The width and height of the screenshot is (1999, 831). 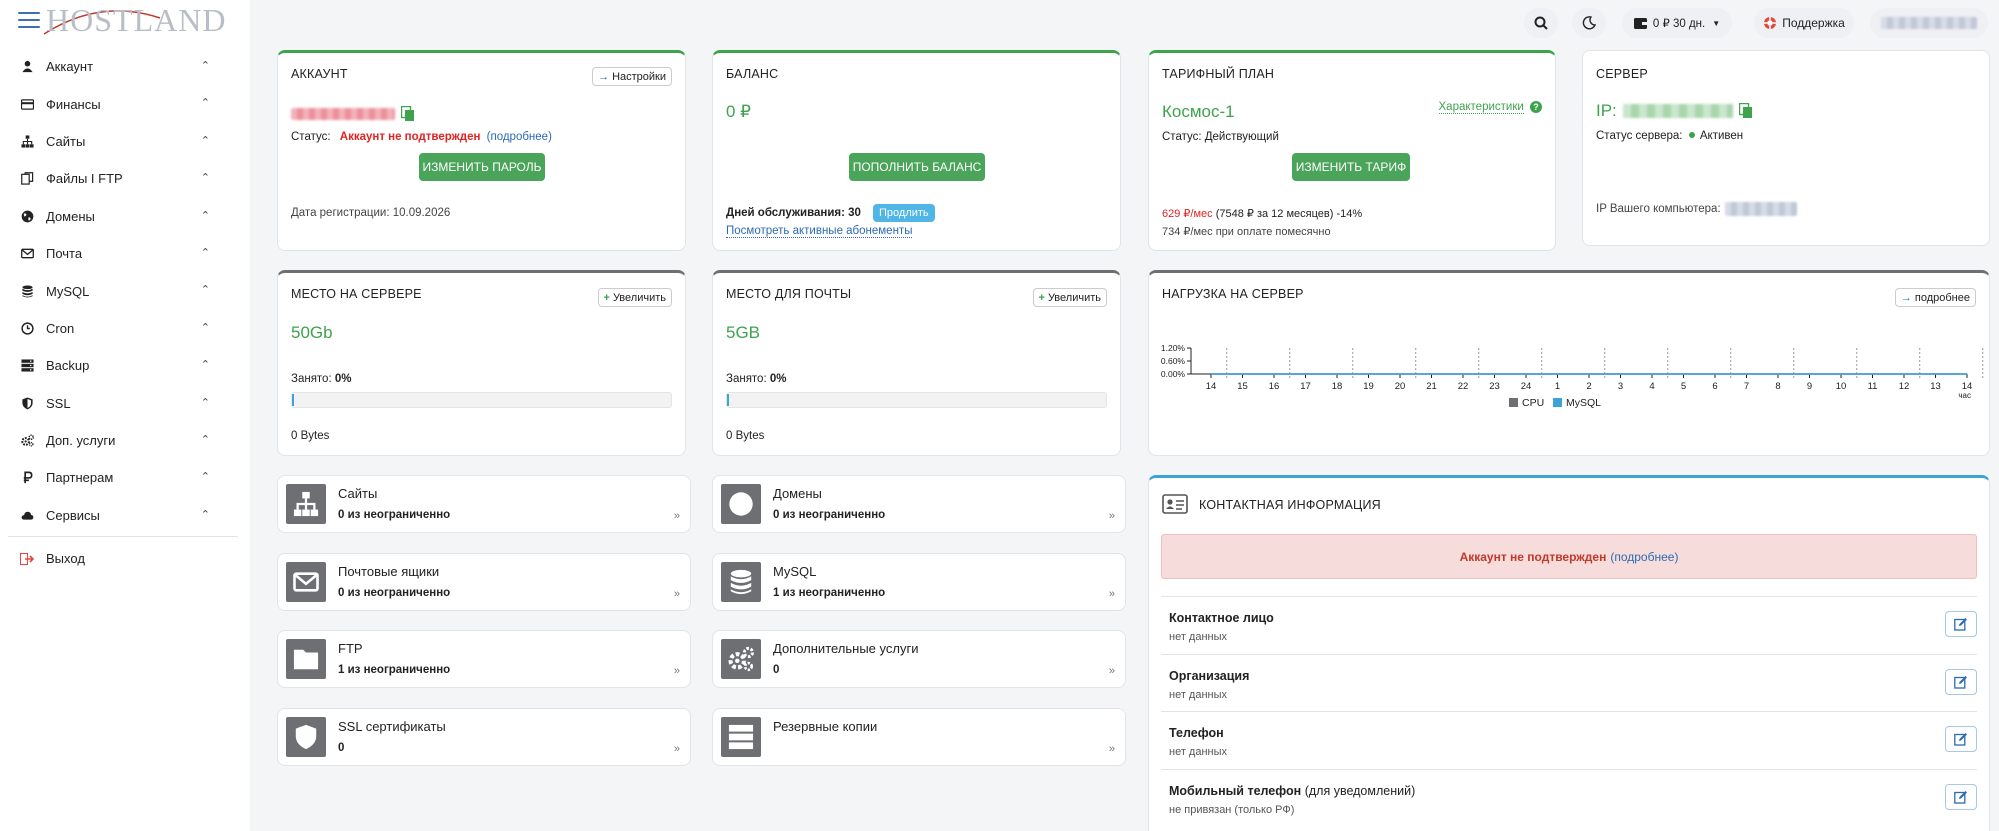 I want to click on gears-icon, so click(x=27, y=441).